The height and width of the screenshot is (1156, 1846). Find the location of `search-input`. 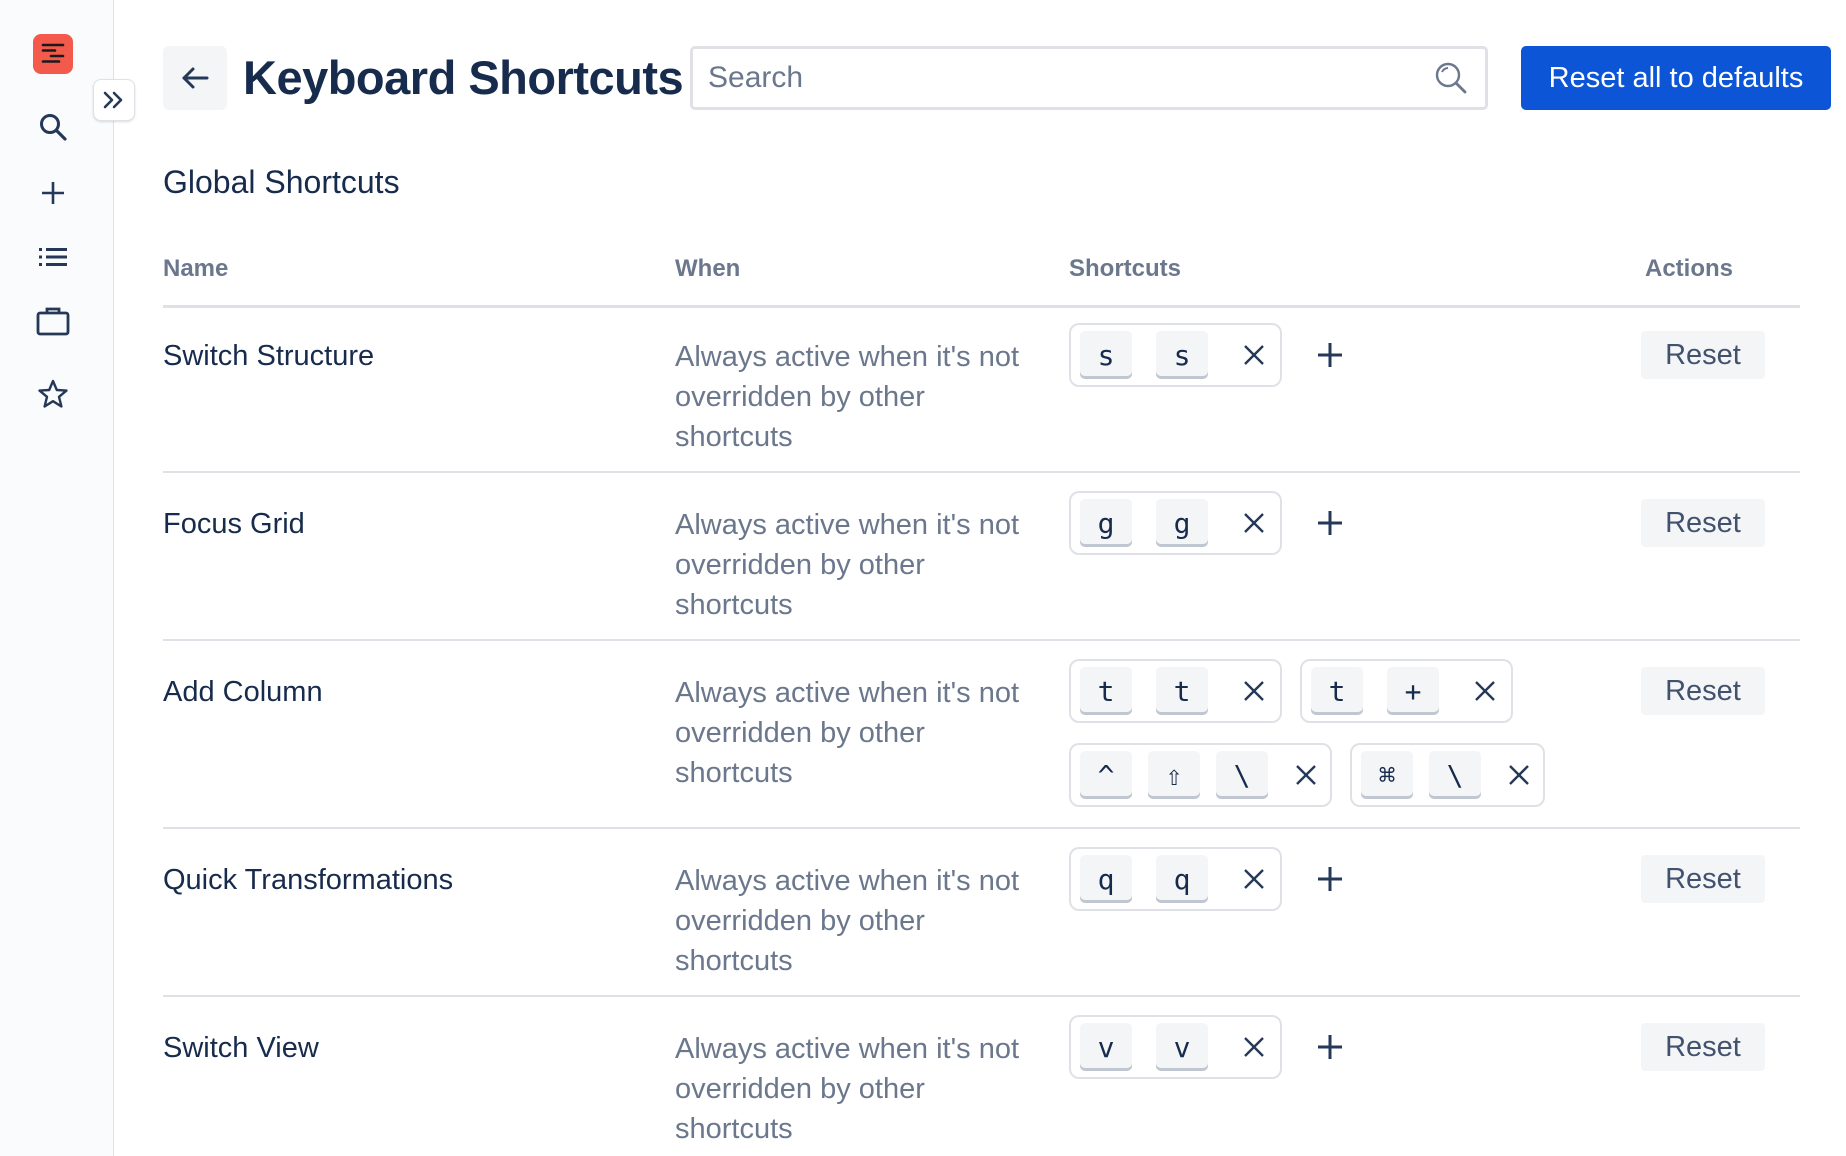

search-input is located at coordinates (1068, 78).